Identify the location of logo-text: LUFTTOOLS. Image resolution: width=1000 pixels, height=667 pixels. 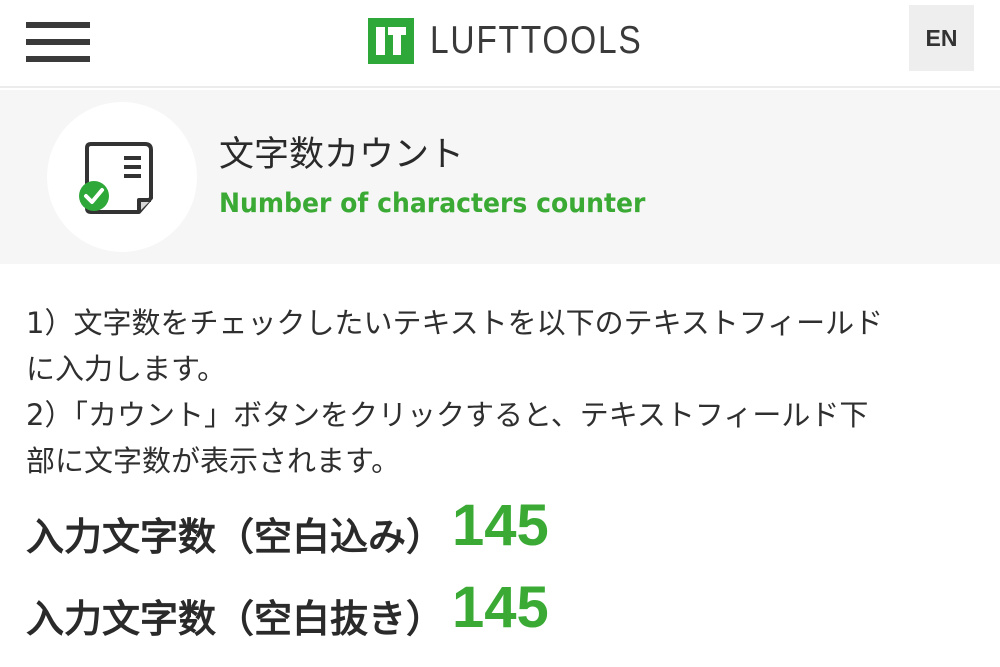
(536, 40).